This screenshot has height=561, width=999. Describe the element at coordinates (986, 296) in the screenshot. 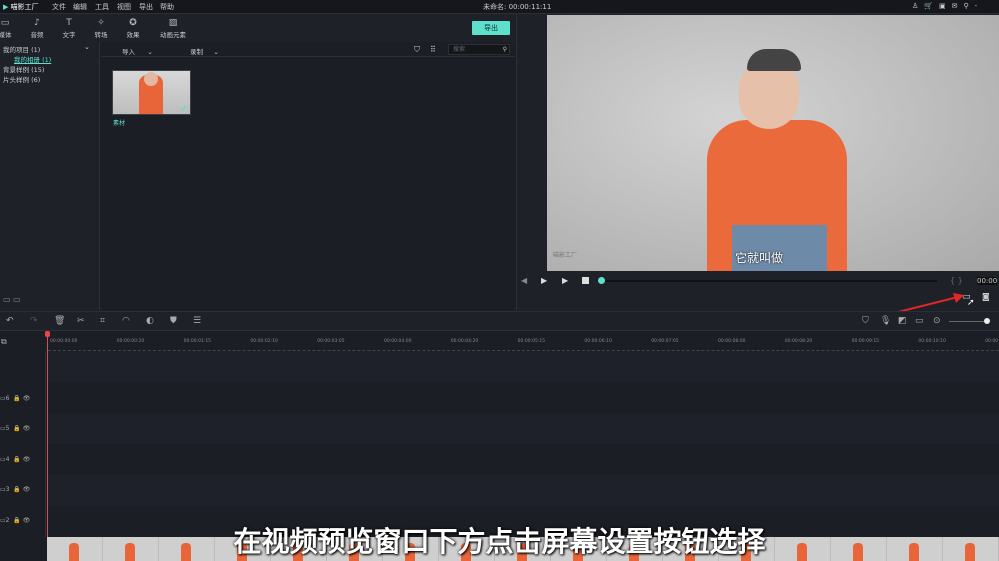

I see `snapshot-camera-icon: ◙` at that location.